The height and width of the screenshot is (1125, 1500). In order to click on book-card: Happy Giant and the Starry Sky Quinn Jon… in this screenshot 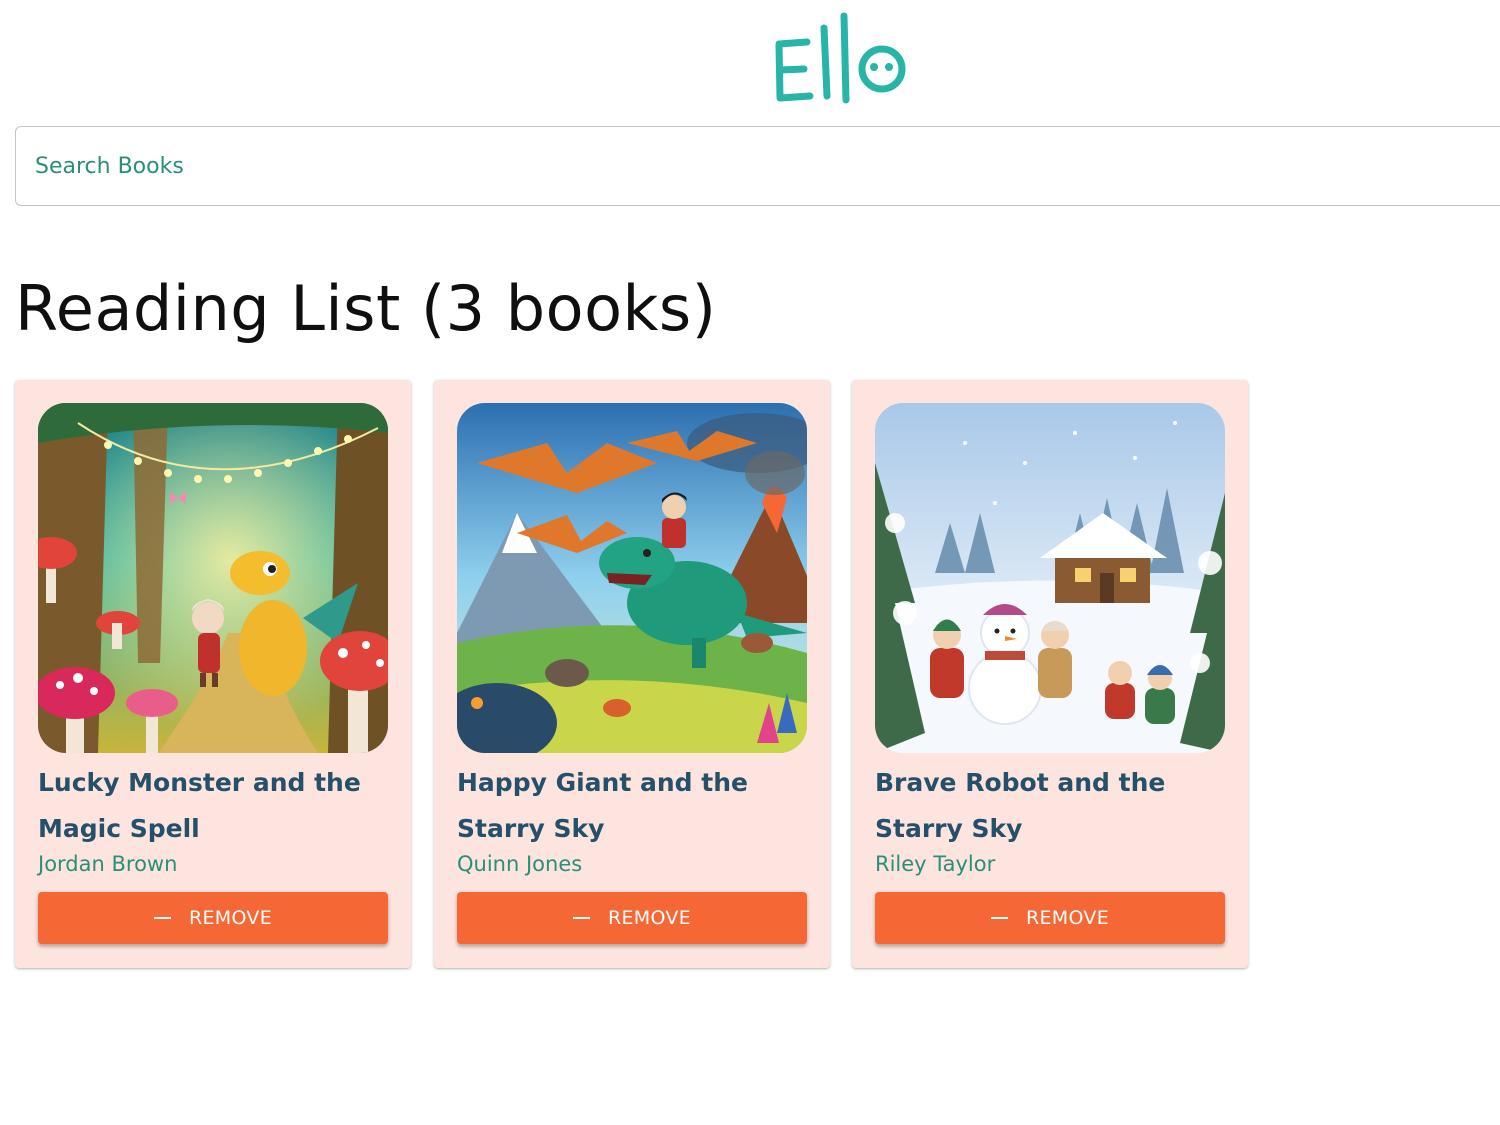, I will do `click(632, 674)`.